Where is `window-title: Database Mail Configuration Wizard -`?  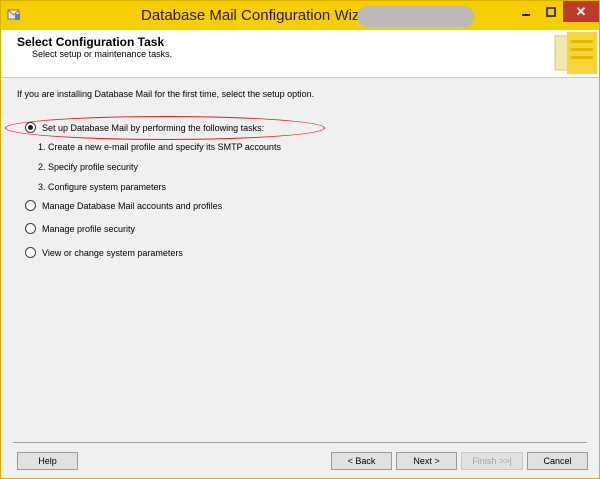
window-title: Database Mail Configuration Wizard - is located at coordinates (266, 15).